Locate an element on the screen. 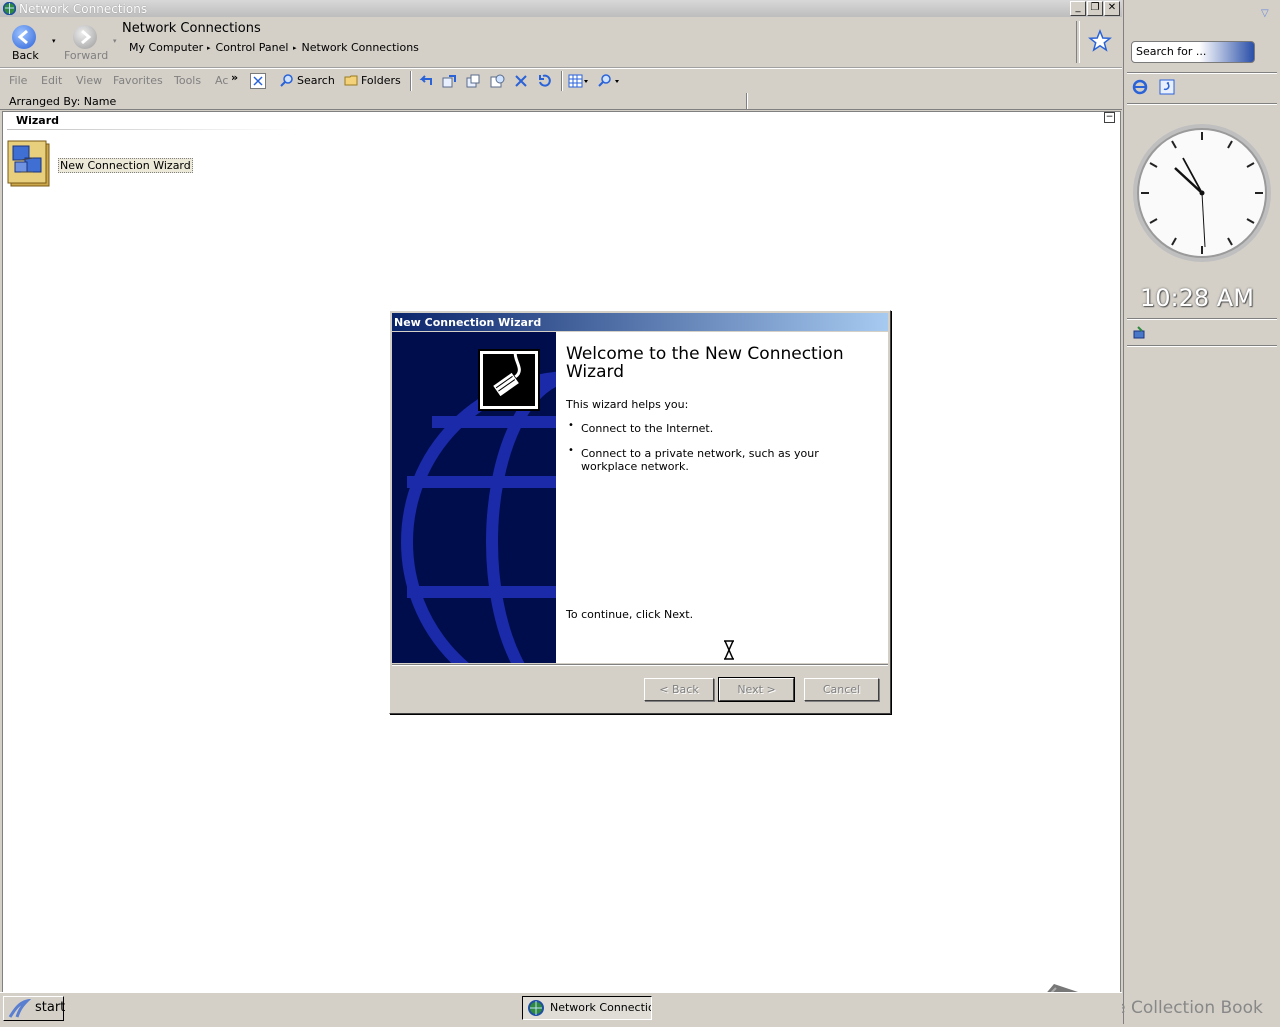  taskbar: start Network Connection is located at coordinates (561, 1008).